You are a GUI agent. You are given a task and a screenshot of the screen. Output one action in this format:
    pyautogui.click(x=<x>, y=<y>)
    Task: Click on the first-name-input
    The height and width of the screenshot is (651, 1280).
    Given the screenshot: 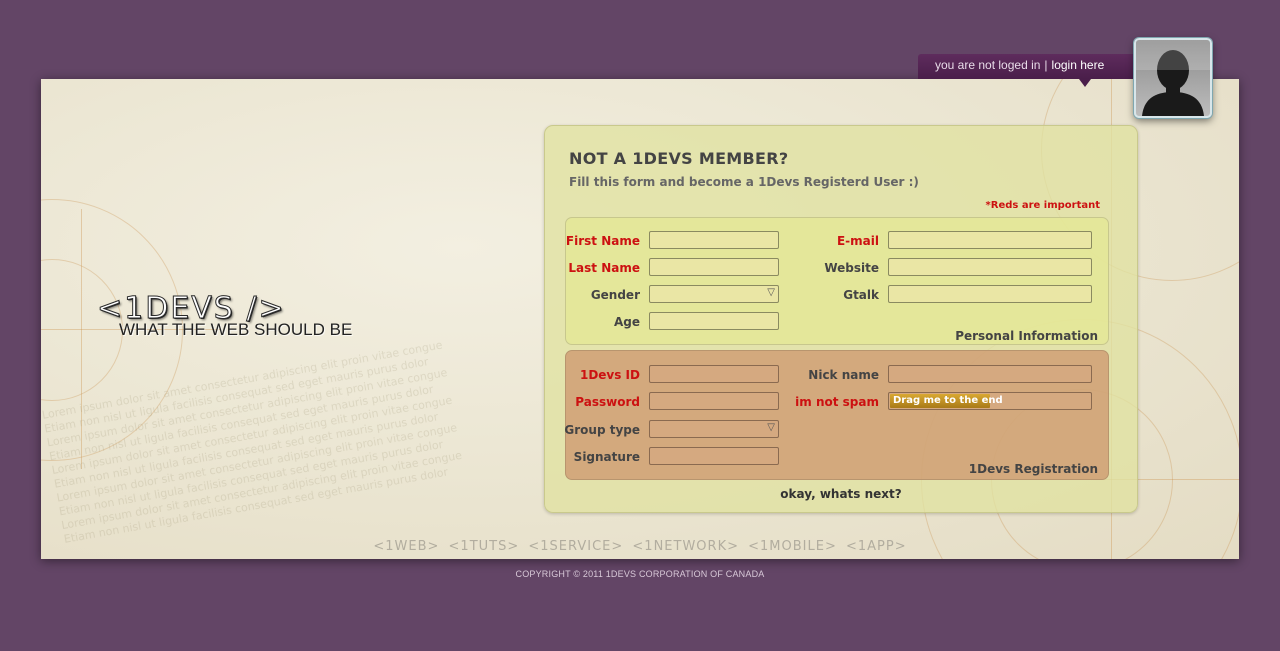 What is the action you would take?
    pyautogui.click(x=714, y=240)
    